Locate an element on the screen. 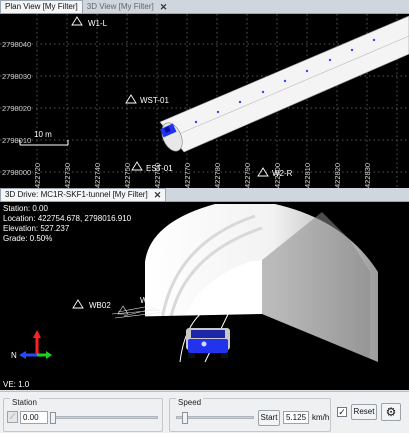 This screenshot has width=409, height=433. tab-plan-view-label: Plan View [My Filter] is located at coordinates (41, 6).